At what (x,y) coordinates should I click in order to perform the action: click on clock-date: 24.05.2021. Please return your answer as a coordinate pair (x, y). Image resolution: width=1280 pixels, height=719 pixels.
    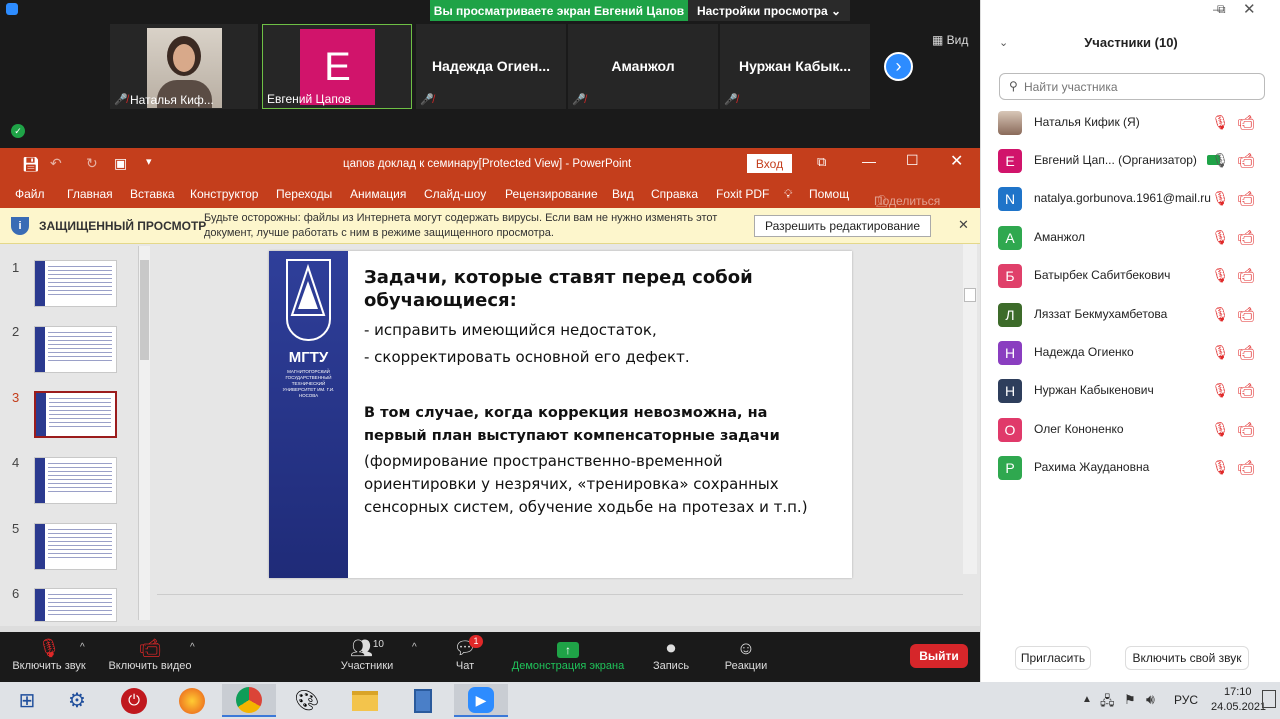
    Looking at the image, I should click on (1238, 707).